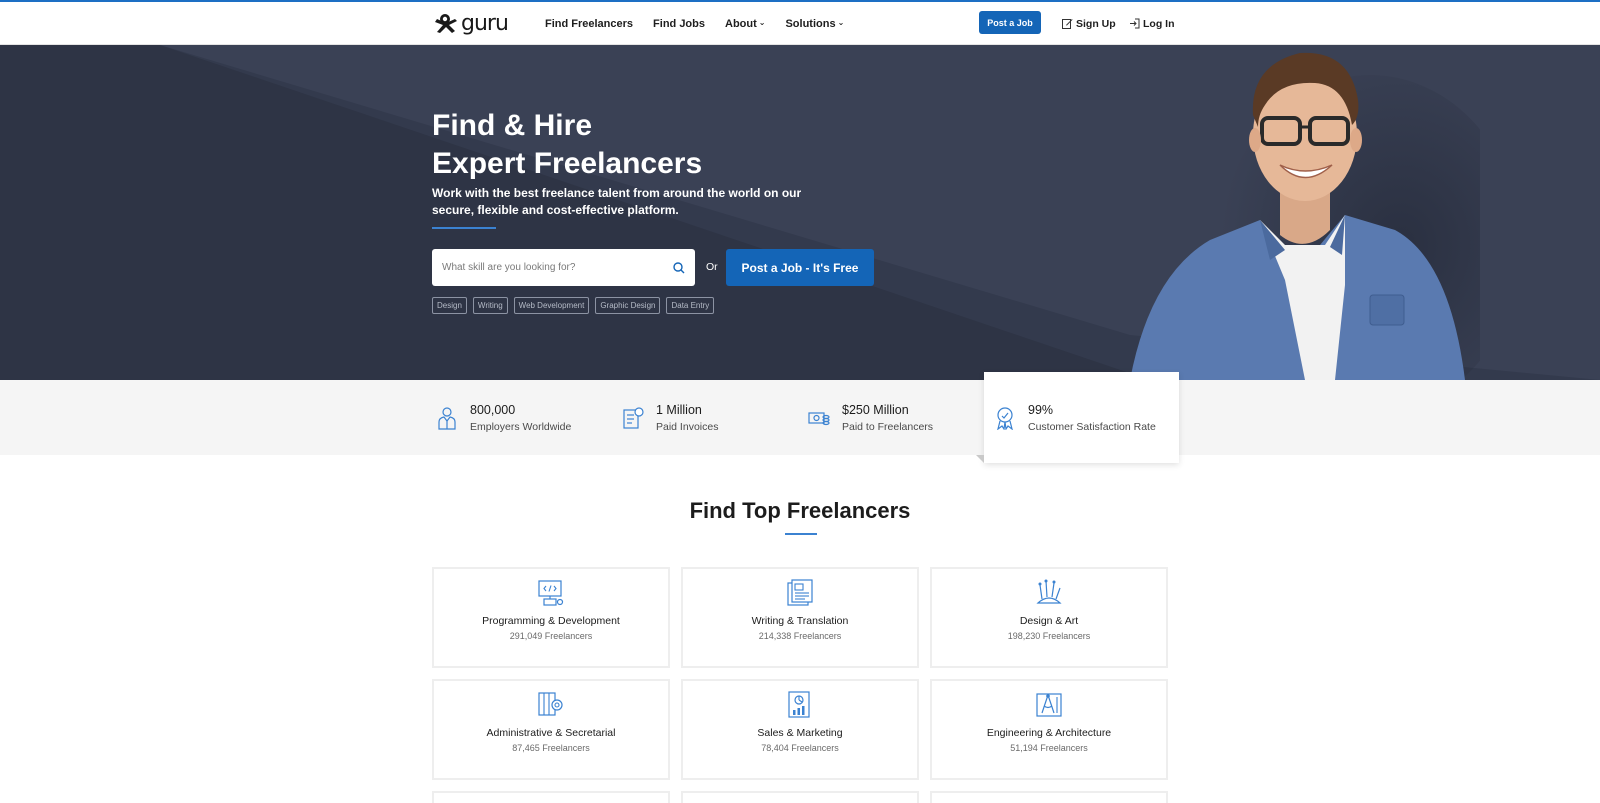 This screenshot has width=1600, height=803. Describe the element at coordinates (550, 704) in the screenshot. I see `admin-gear-icon` at that location.